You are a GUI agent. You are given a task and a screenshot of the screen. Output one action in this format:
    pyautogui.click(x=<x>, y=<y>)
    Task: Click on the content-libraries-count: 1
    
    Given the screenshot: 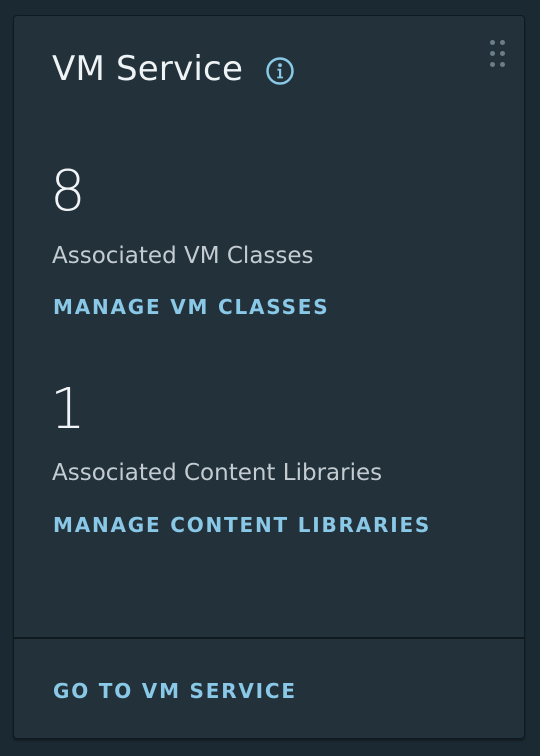 What is the action you would take?
    pyautogui.click(x=68, y=409)
    